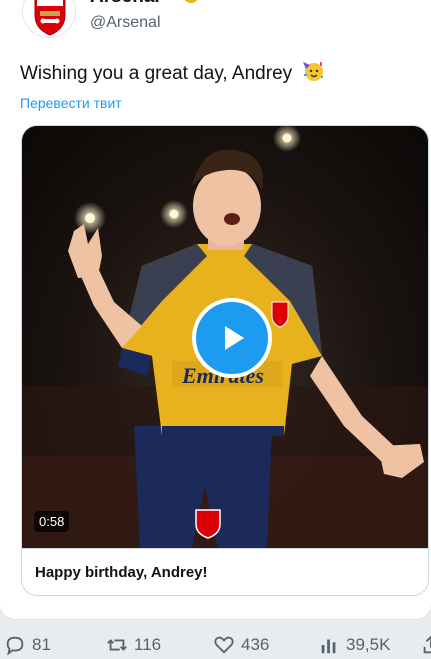 The width and height of the screenshot is (431, 659). What do you see at coordinates (368, 644) in the screenshot?
I see `views-count: 39,5K` at bounding box center [368, 644].